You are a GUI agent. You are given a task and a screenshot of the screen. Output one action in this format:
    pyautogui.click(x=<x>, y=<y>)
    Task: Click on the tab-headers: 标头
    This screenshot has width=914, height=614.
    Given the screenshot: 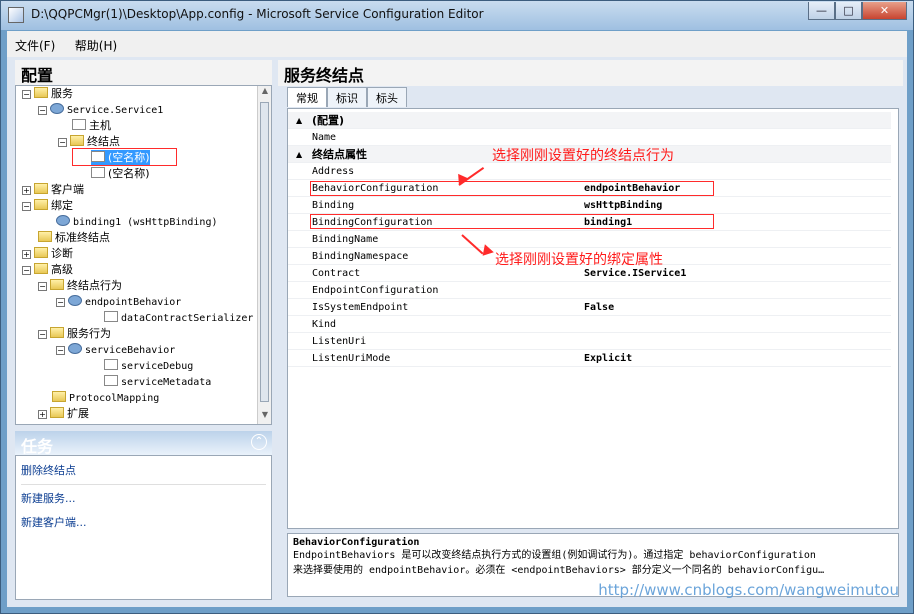 What is the action you would take?
    pyautogui.click(x=387, y=97)
    